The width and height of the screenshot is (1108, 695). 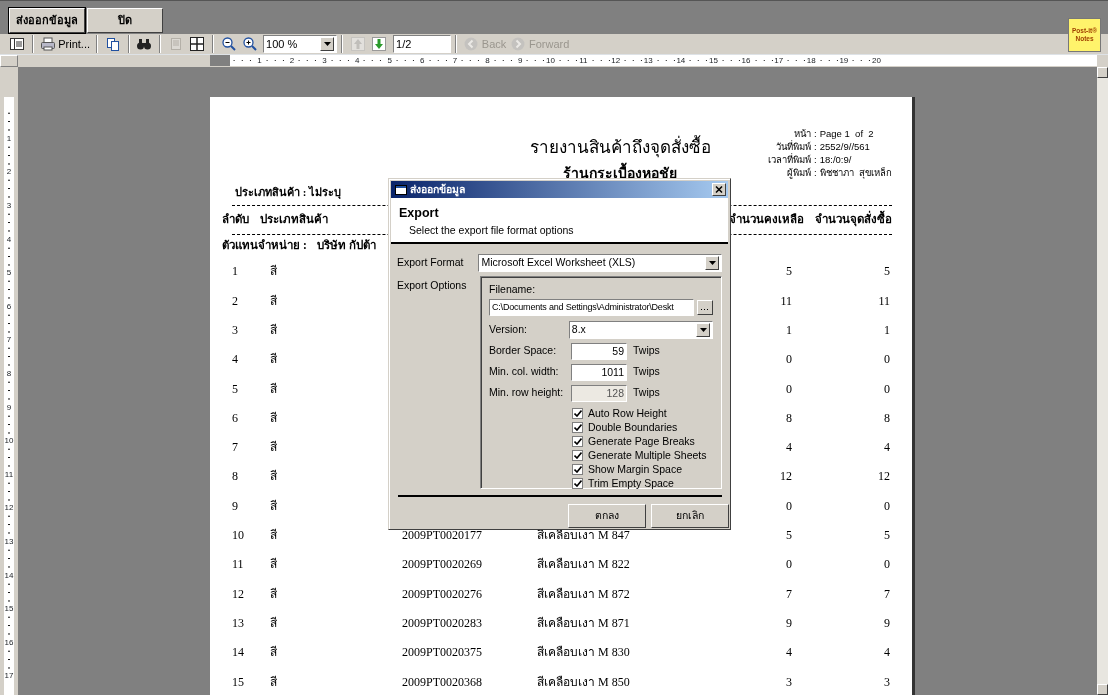 I want to click on table-cell: สีเคลือบเงา M 850, so click(x=583, y=681).